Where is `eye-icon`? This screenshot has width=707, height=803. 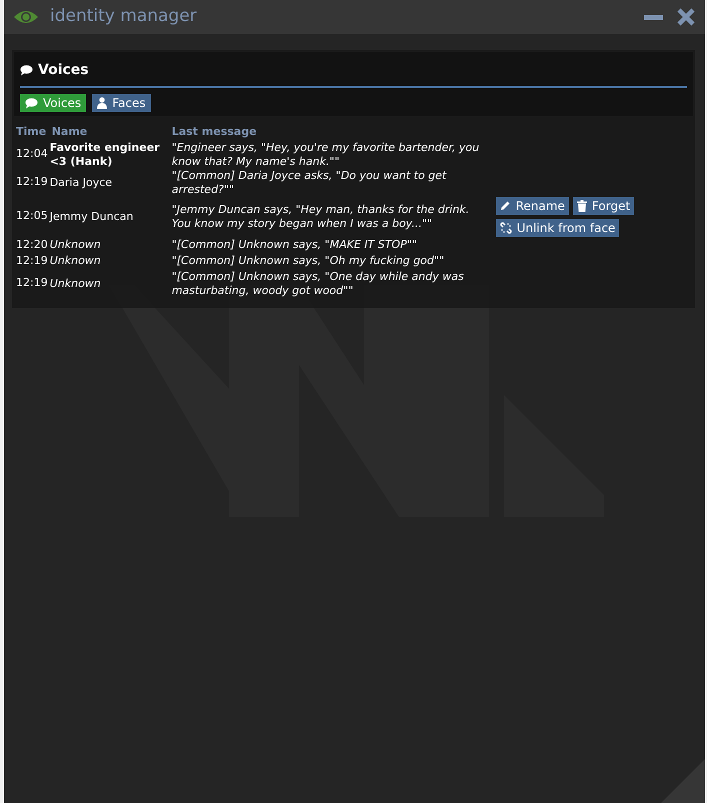 eye-icon is located at coordinates (26, 17).